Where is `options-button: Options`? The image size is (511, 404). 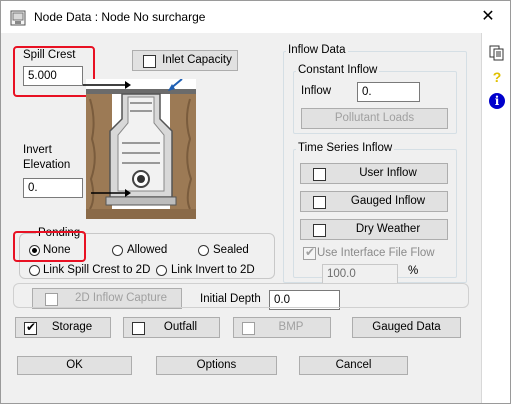 options-button: Options is located at coordinates (216, 365).